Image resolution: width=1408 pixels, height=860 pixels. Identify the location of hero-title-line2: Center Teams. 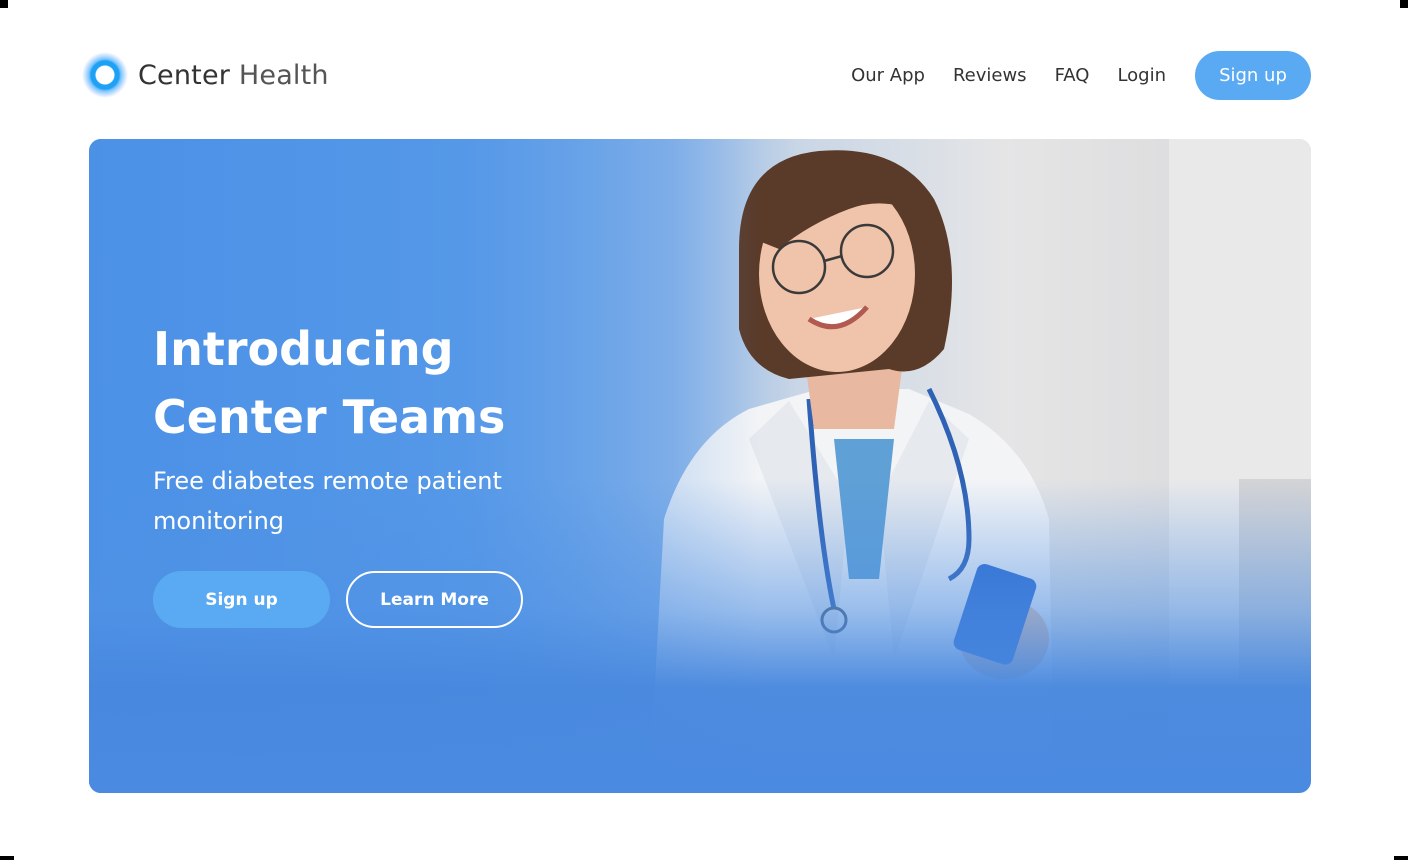
(329, 417).